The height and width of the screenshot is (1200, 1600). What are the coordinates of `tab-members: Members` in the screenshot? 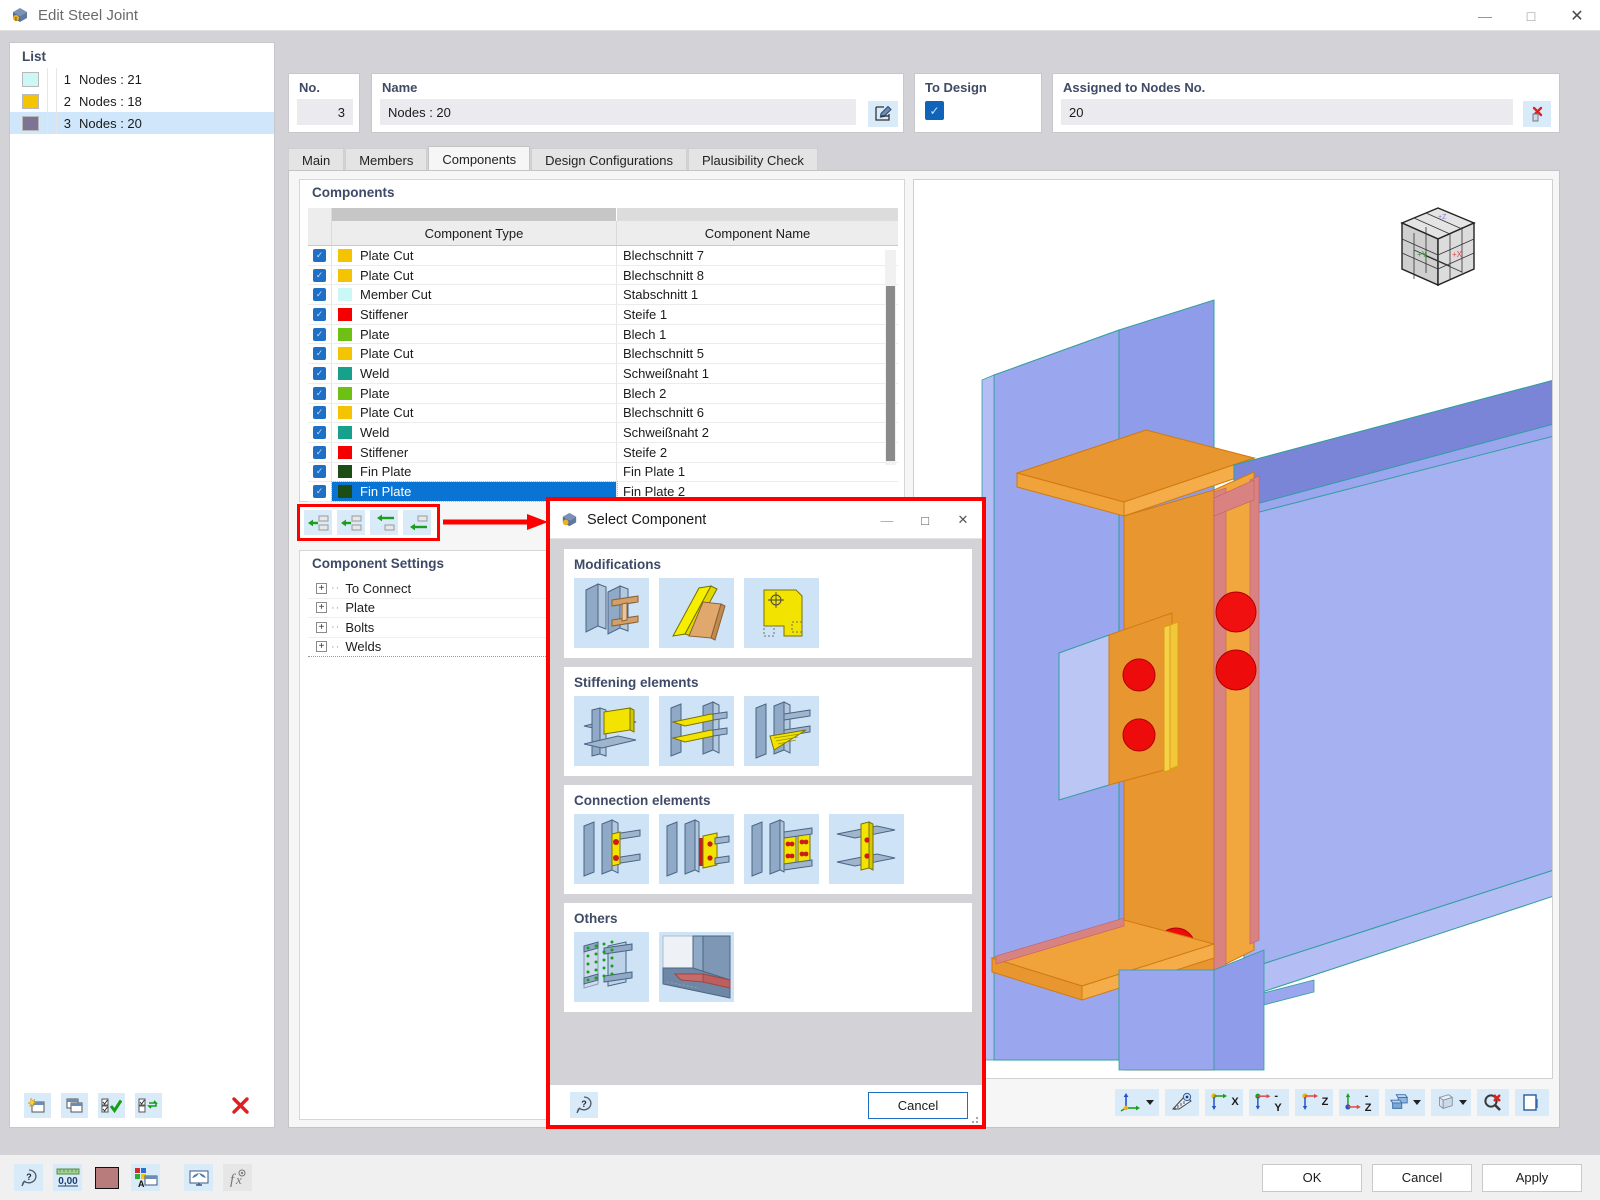 It's located at (386, 160).